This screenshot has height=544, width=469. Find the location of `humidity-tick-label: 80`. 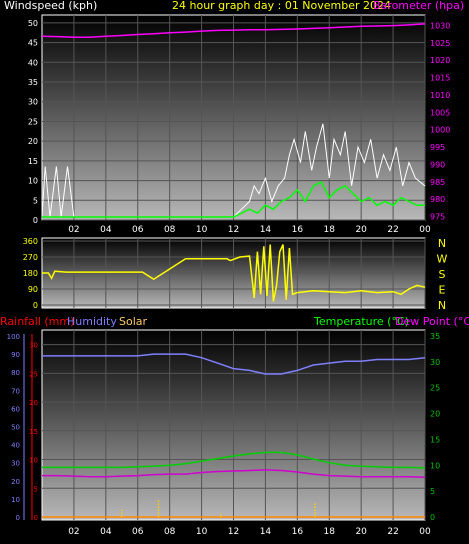

humidity-tick-label: 80 is located at coordinates (15, 373).